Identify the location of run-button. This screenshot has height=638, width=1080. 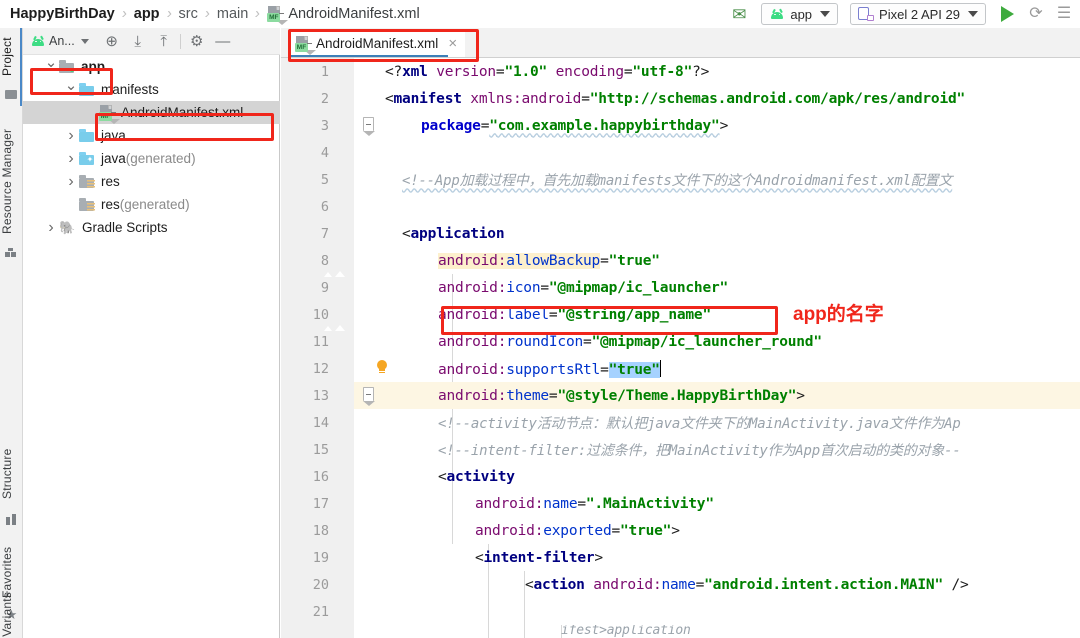
(1007, 14).